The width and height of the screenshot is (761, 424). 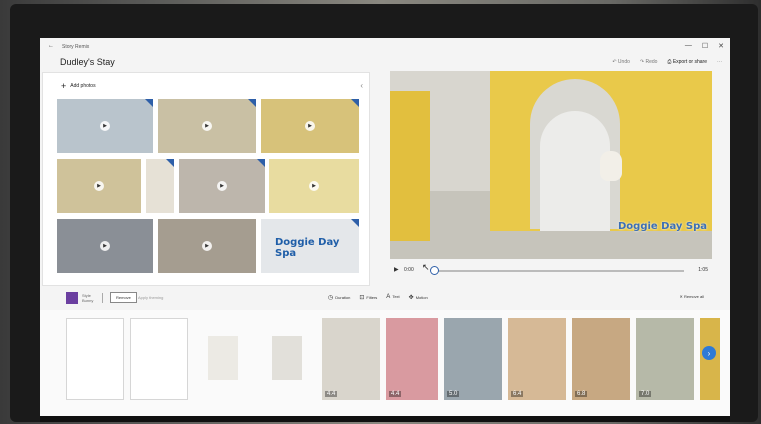 I want to click on library-thumbnail-1: ▶, so click(x=105, y=126).